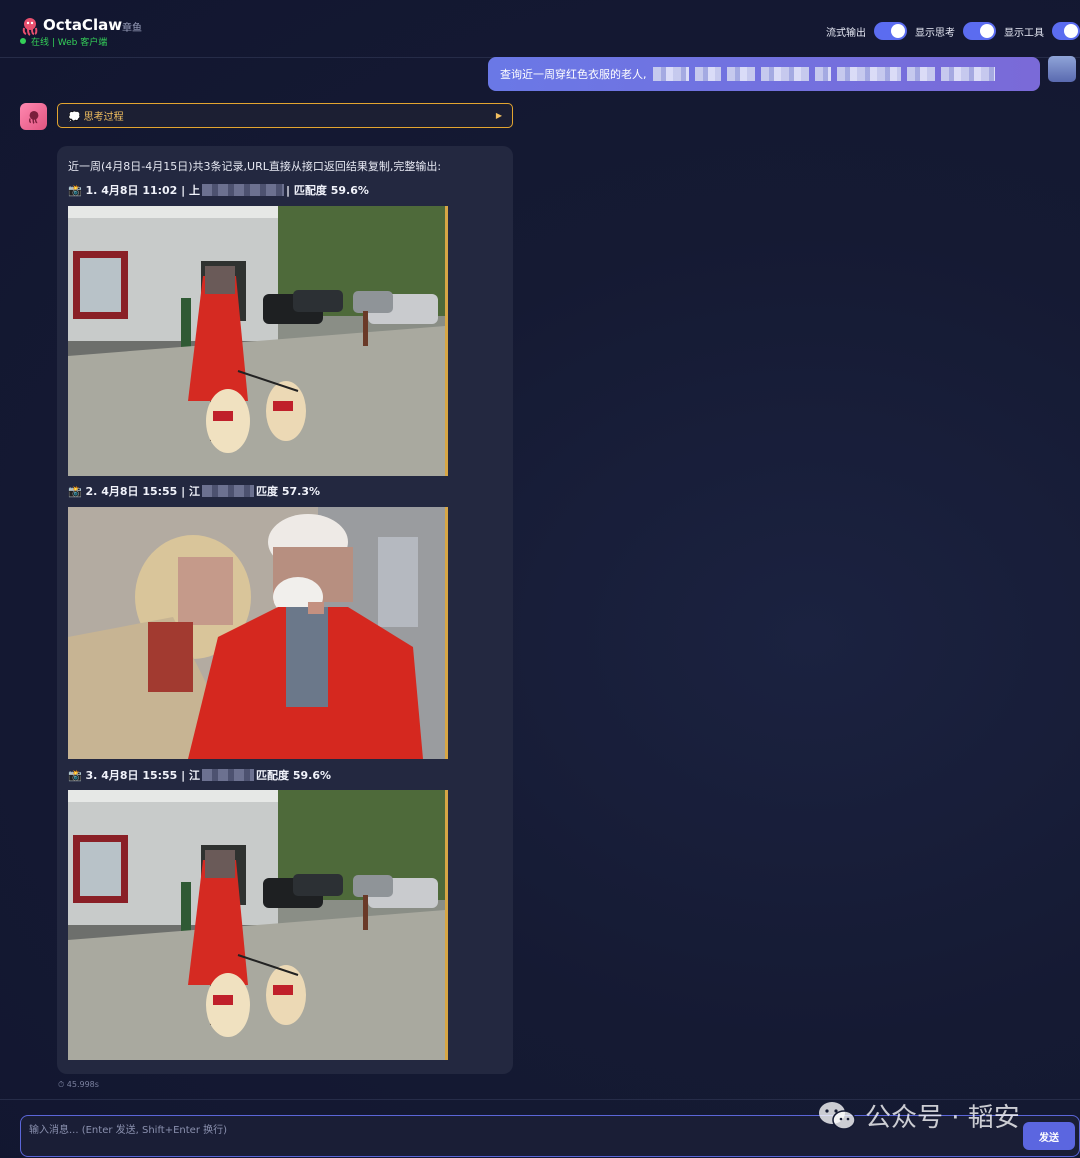 The height and width of the screenshot is (1158, 1080). What do you see at coordinates (134, 190) in the screenshot?
I see `result-1-prefix: 📸 1. 4月8日 11:02 | 上` at bounding box center [134, 190].